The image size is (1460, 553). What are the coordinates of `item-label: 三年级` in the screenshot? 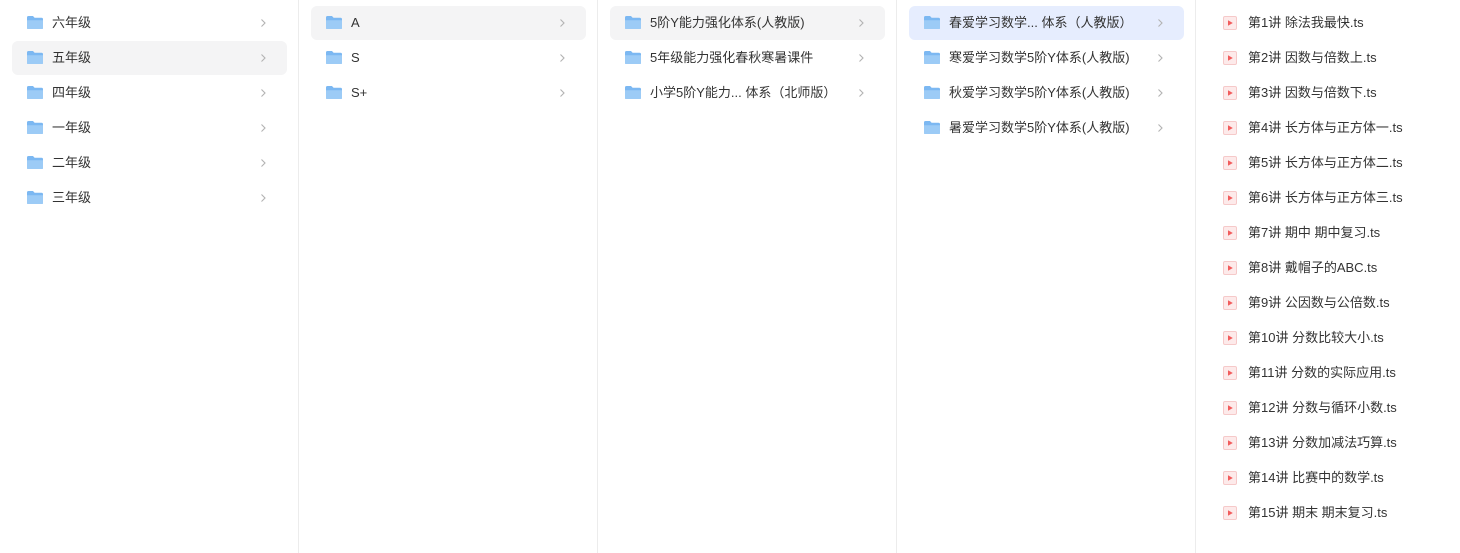 It's located at (72, 197).